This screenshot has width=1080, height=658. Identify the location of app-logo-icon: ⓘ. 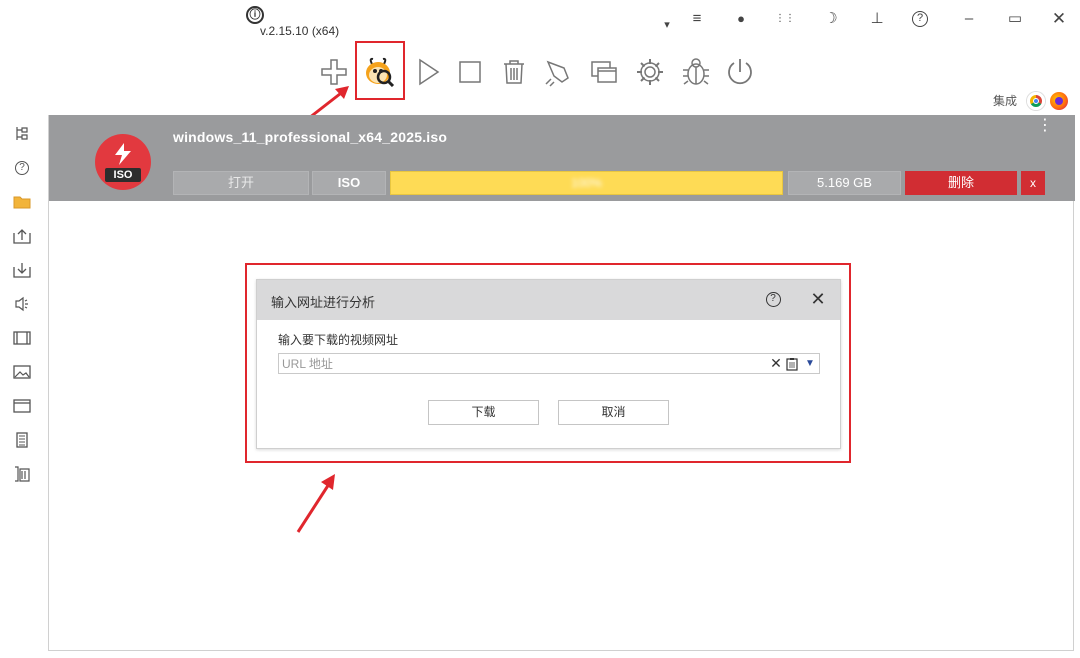
(255, 15).